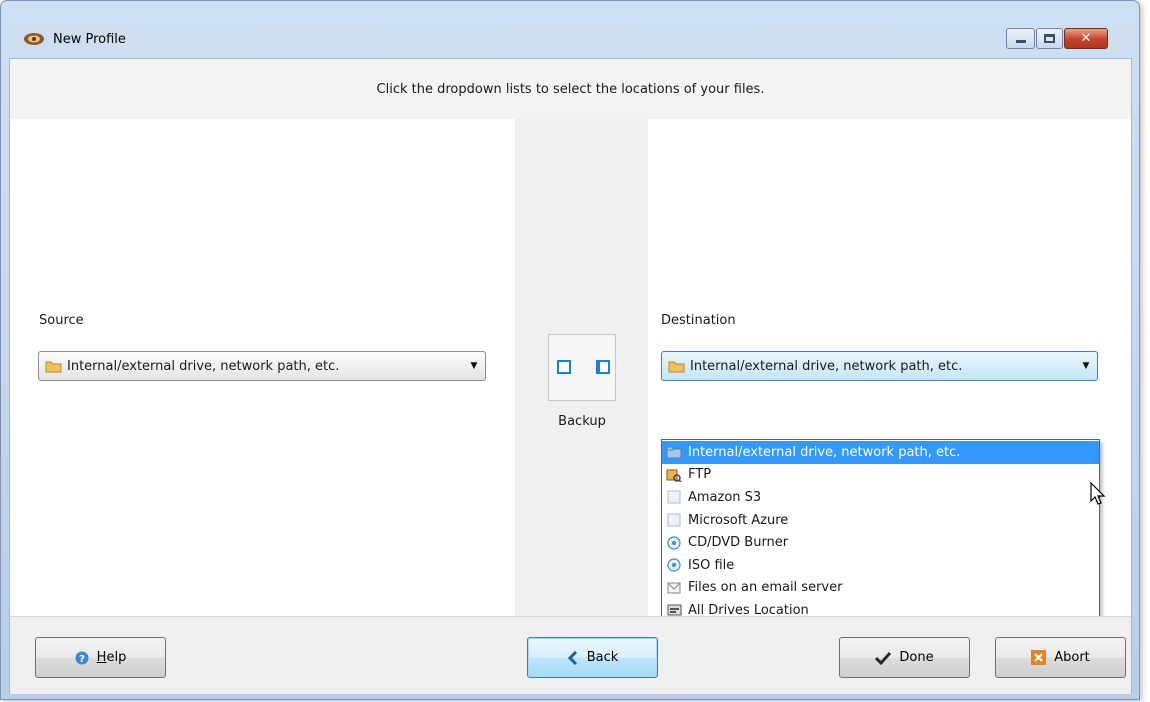 The image size is (1150, 702). What do you see at coordinates (674, 475) in the screenshot?
I see `ftp-icon` at bounding box center [674, 475].